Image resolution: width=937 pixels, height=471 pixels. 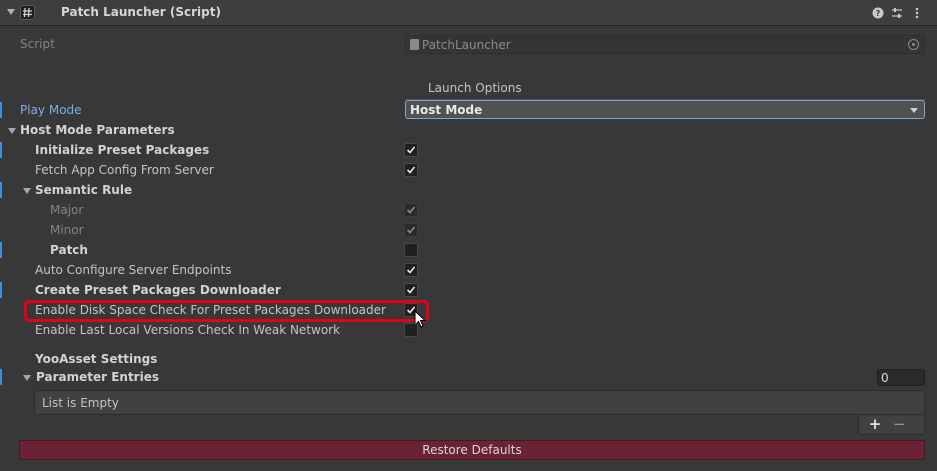 I want to click on host-params-label: Host Mode Parameters, so click(x=97, y=130).